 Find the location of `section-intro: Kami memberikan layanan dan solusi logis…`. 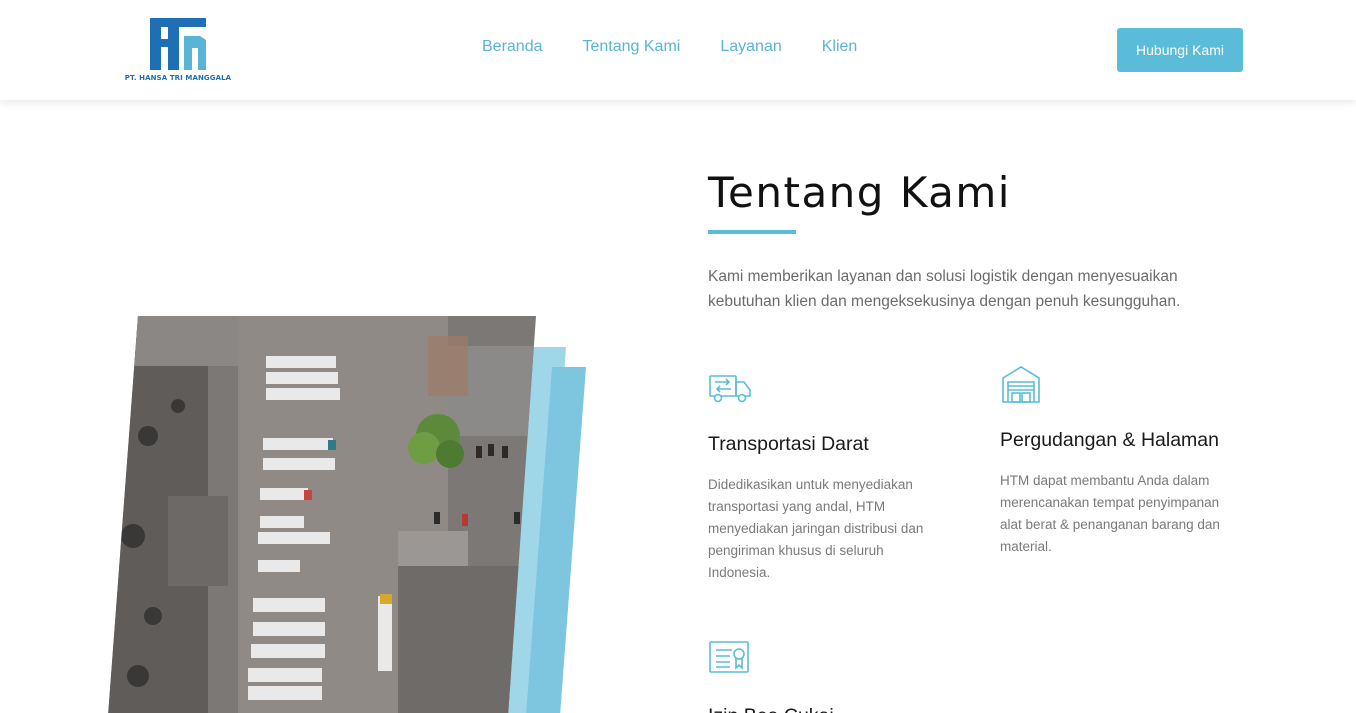

section-intro: Kami memberikan layanan dan solusi logis… is located at coordinates (944, 289).